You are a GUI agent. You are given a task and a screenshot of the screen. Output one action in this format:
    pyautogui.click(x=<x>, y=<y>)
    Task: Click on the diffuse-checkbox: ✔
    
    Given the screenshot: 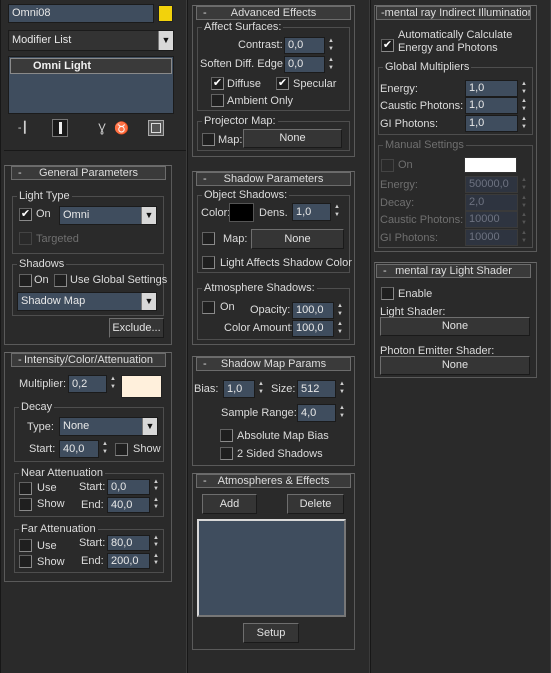 What is the action you would take?
    pyautogui.click(x=217, y=83)
    